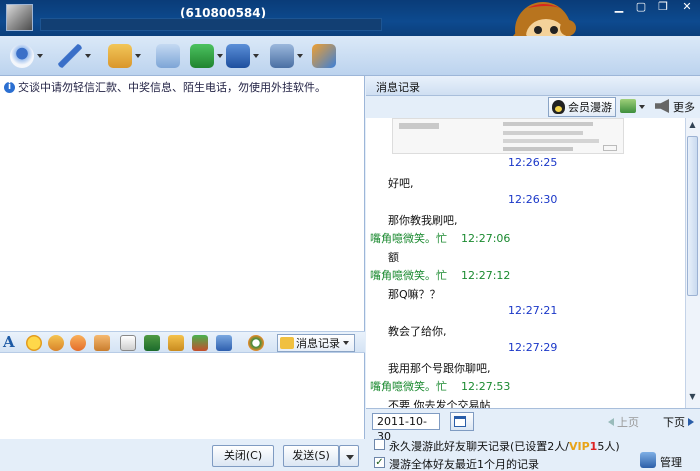 This screenshot has height=471, width=700. What do you see at coordinates (11, 342) in the screenshot?
I see `font-icon: A` at bounding box center [11, 342].